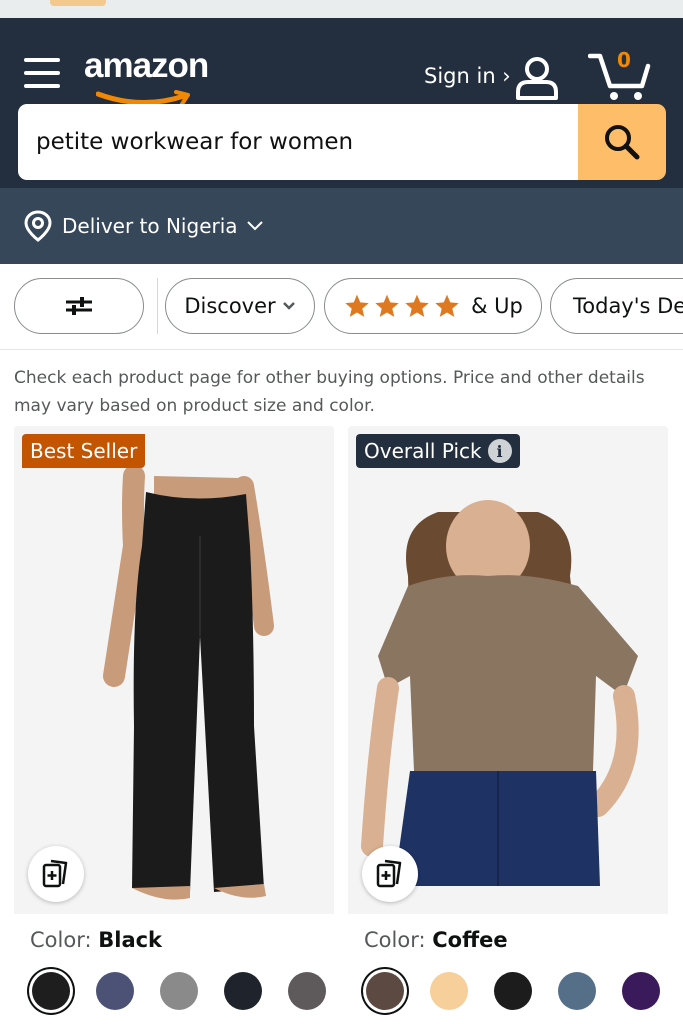 This screenshot has width=683, height=1024. What do you see at coordinates (157, 306) in the screenshot?
I see `chip-divider` at bounding box center [157, 306].